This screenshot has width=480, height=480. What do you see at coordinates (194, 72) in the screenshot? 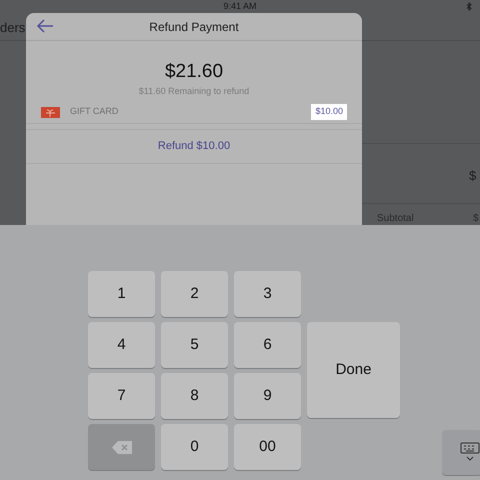
I see `refund-total: $21.60` at bounding box center [194, 72].